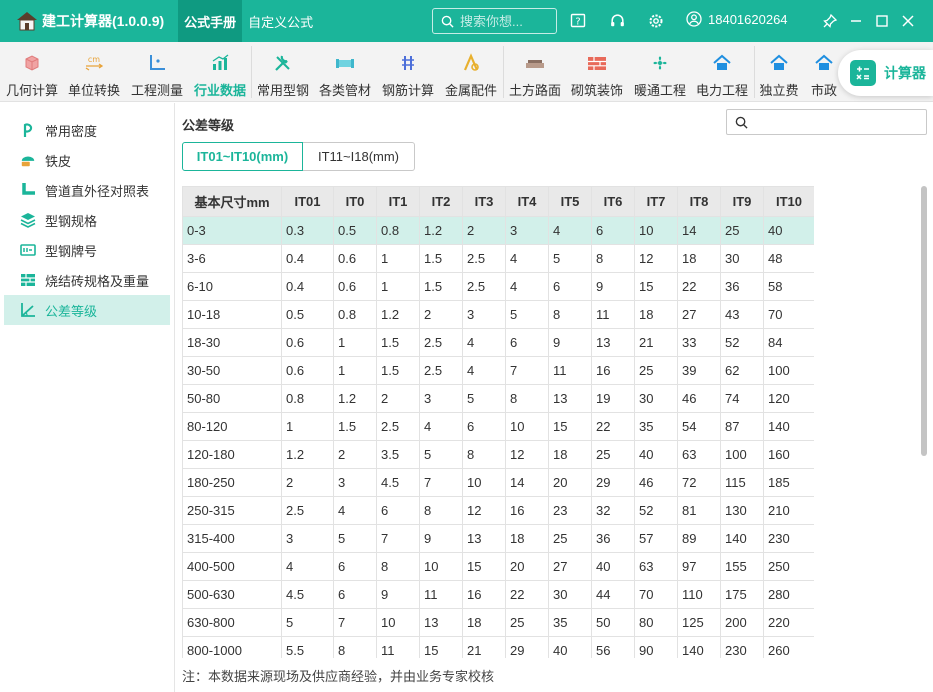 The image size is (933, 692). I want to click on tool-rebar: 钢筋计算, so click(408, 72).